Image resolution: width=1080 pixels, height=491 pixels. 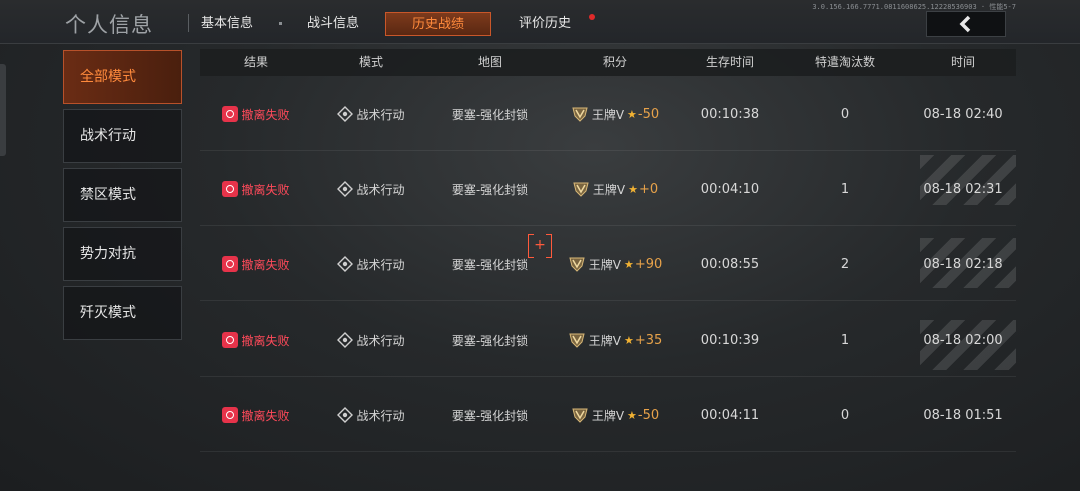 I want to click on side-handle, so click(x=3, y=110).